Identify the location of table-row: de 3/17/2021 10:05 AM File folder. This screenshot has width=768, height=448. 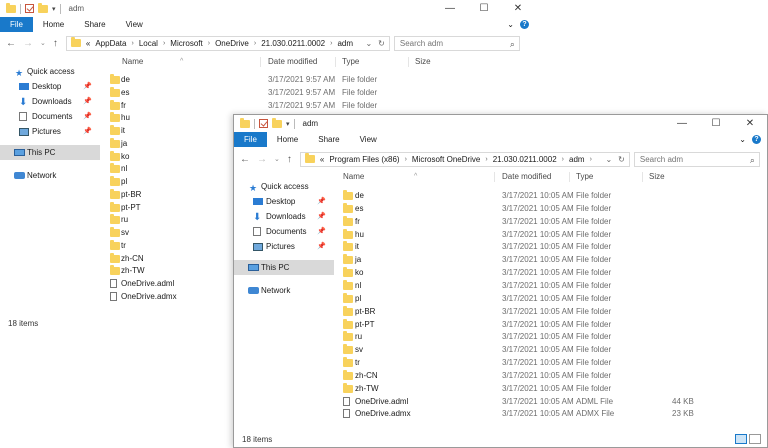
(517, 195).